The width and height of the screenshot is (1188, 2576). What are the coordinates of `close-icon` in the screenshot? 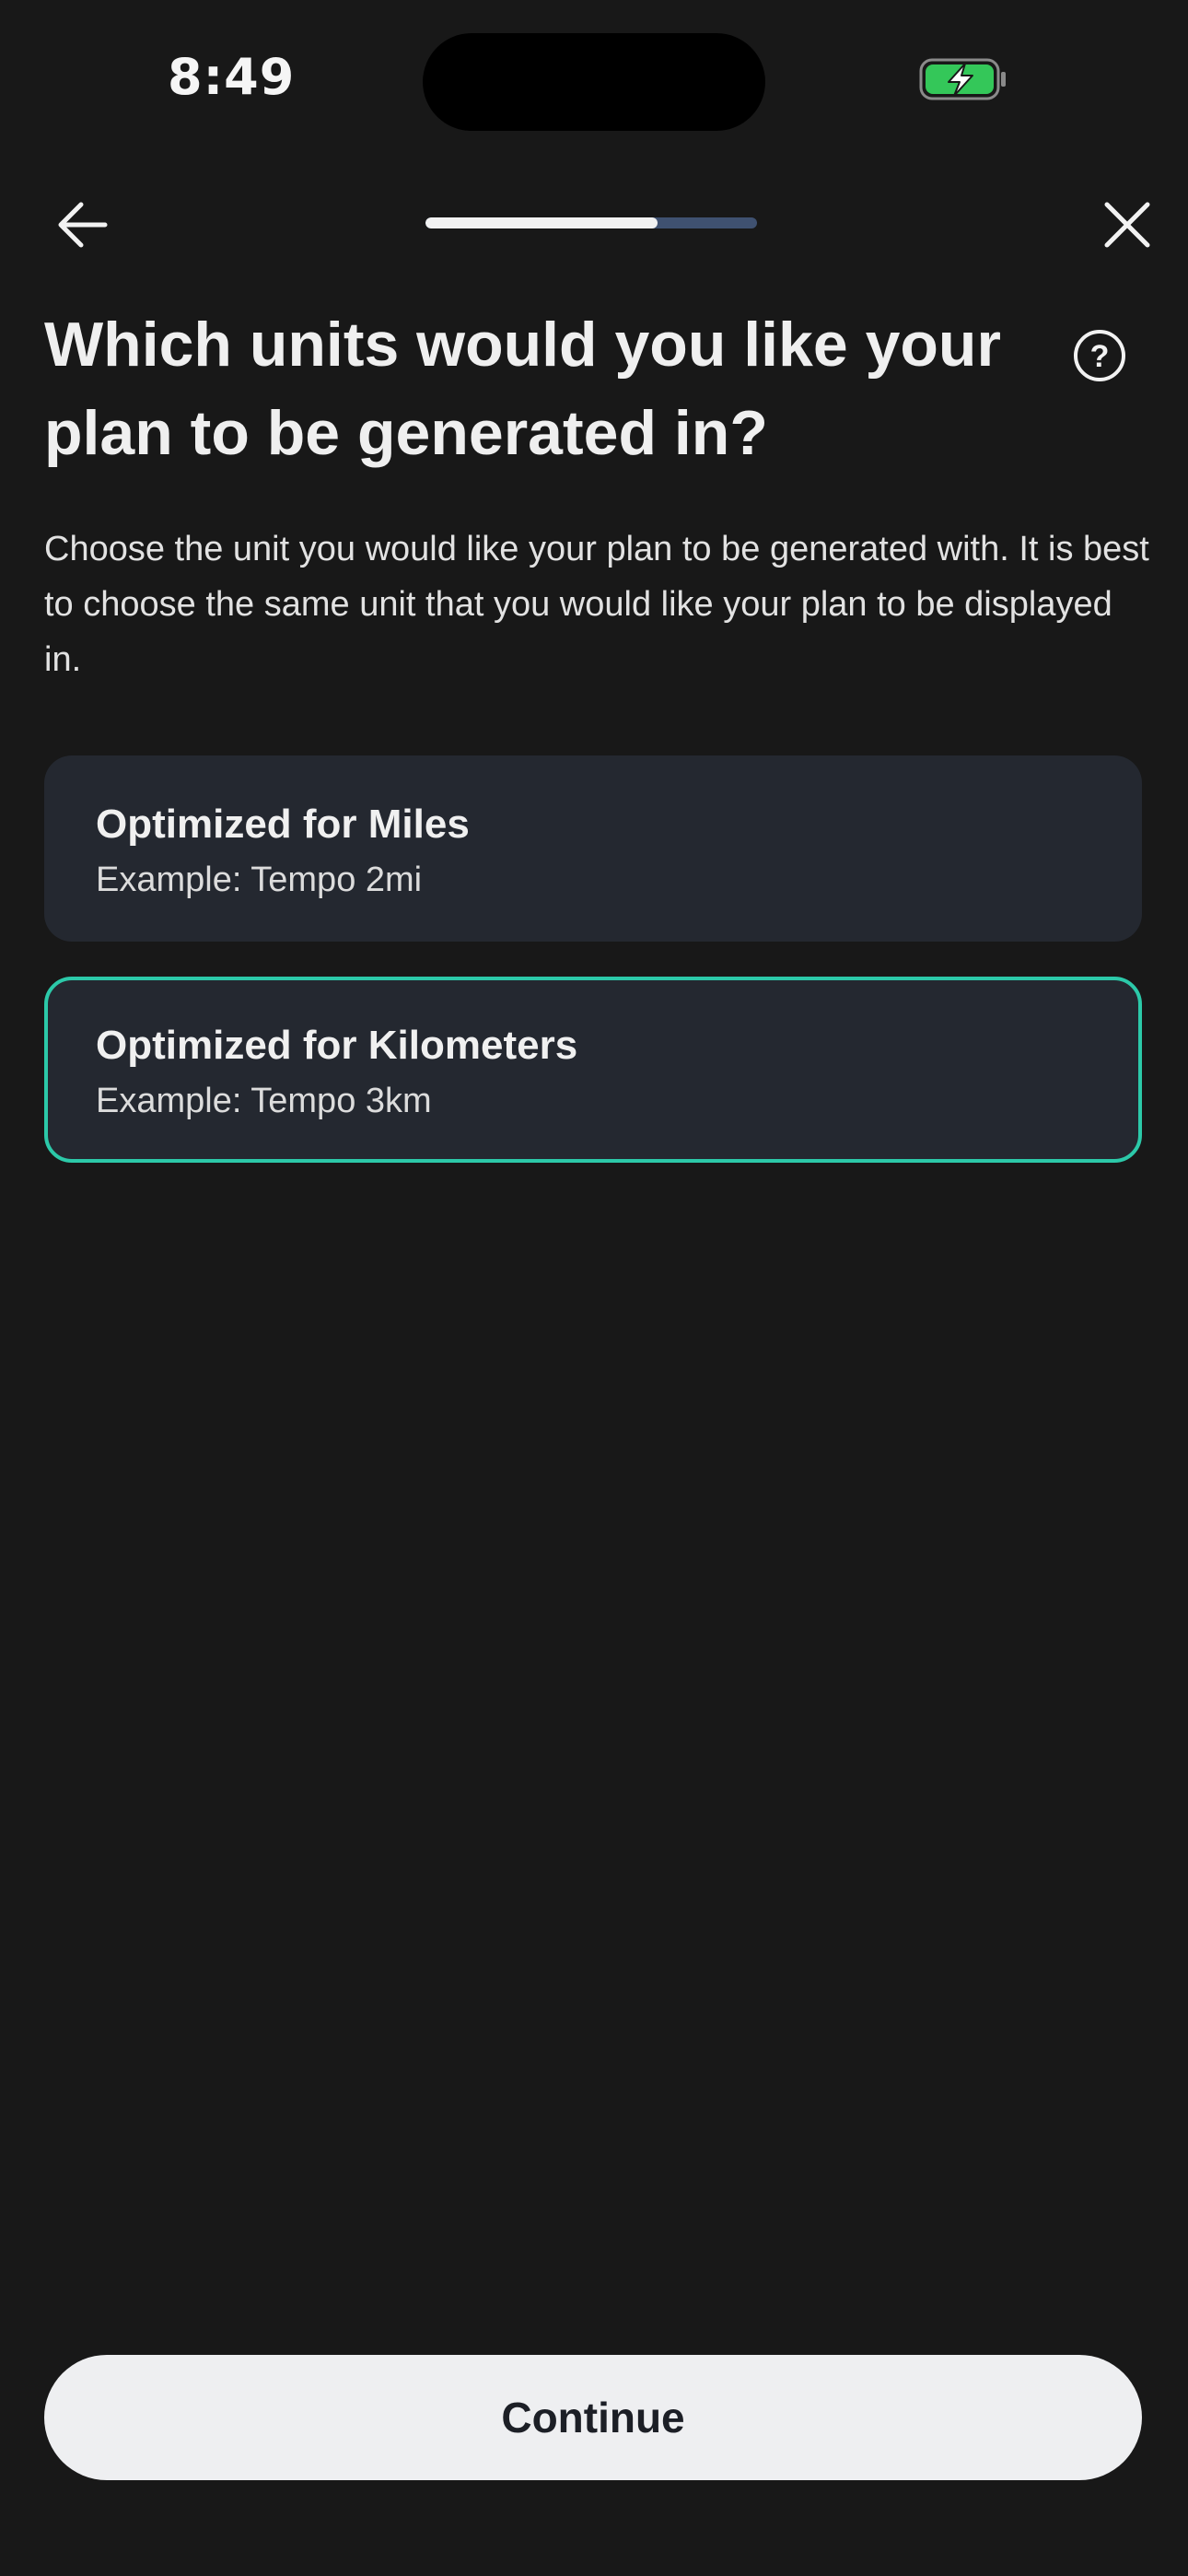 It's located at (1127, 225).